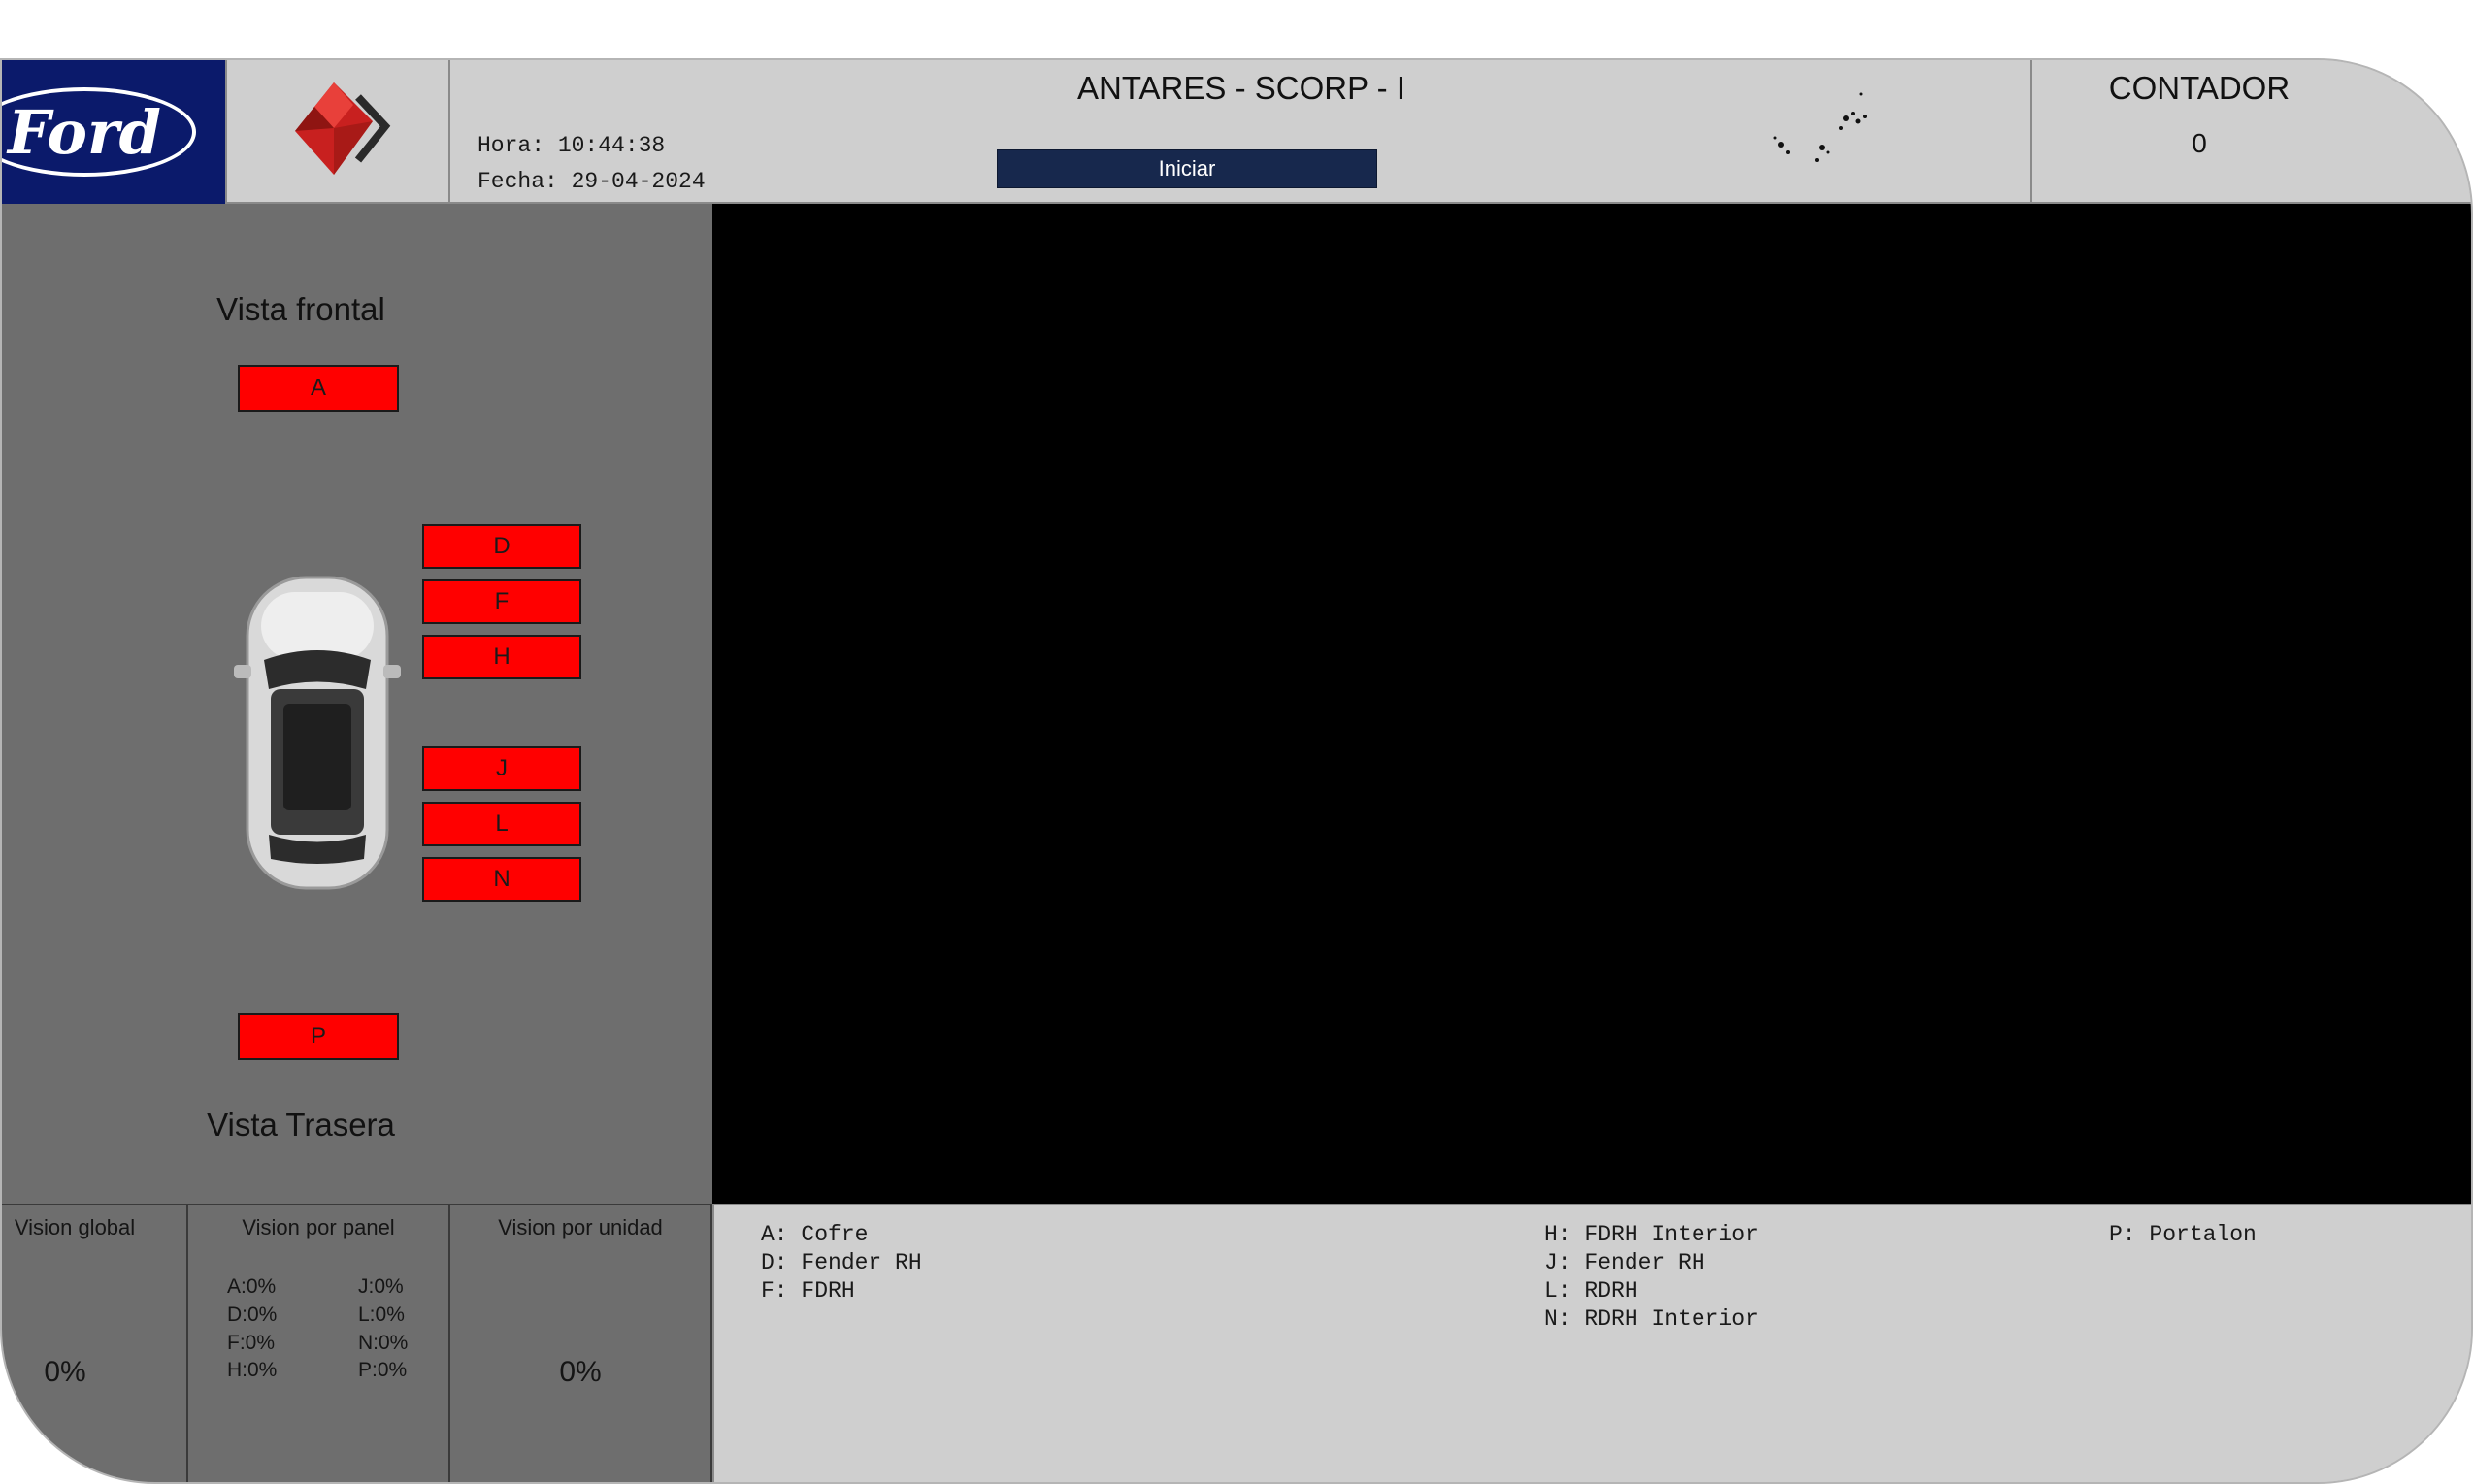 The image size is (2473, 1484). Describe the element at coordinates (2199, 88) in the screenshot. I see `counter-label: CONTADOR` at that location.